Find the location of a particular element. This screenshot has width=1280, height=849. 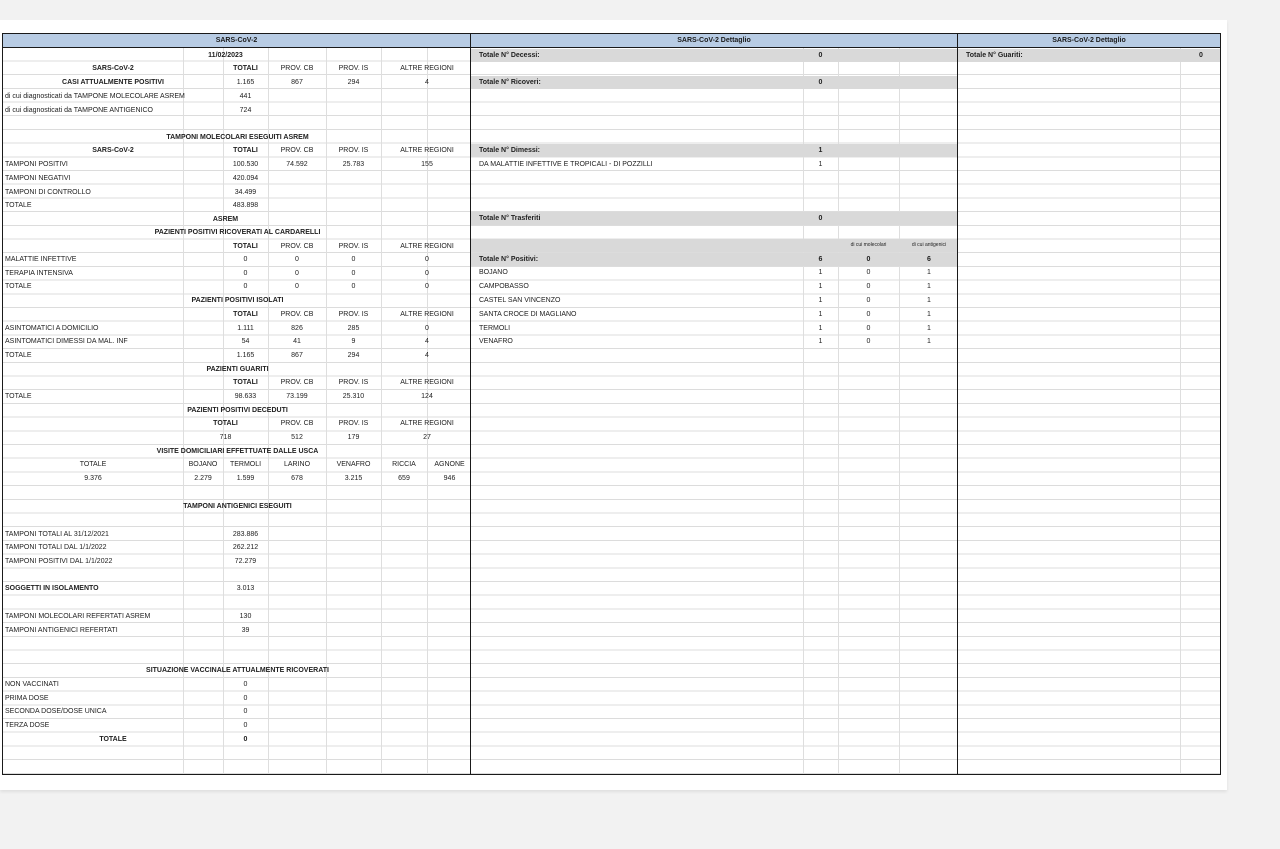

section-title: TAMPONI MOLECOLARI ESEGUITI ASREM is located at coordinates (237, 137).